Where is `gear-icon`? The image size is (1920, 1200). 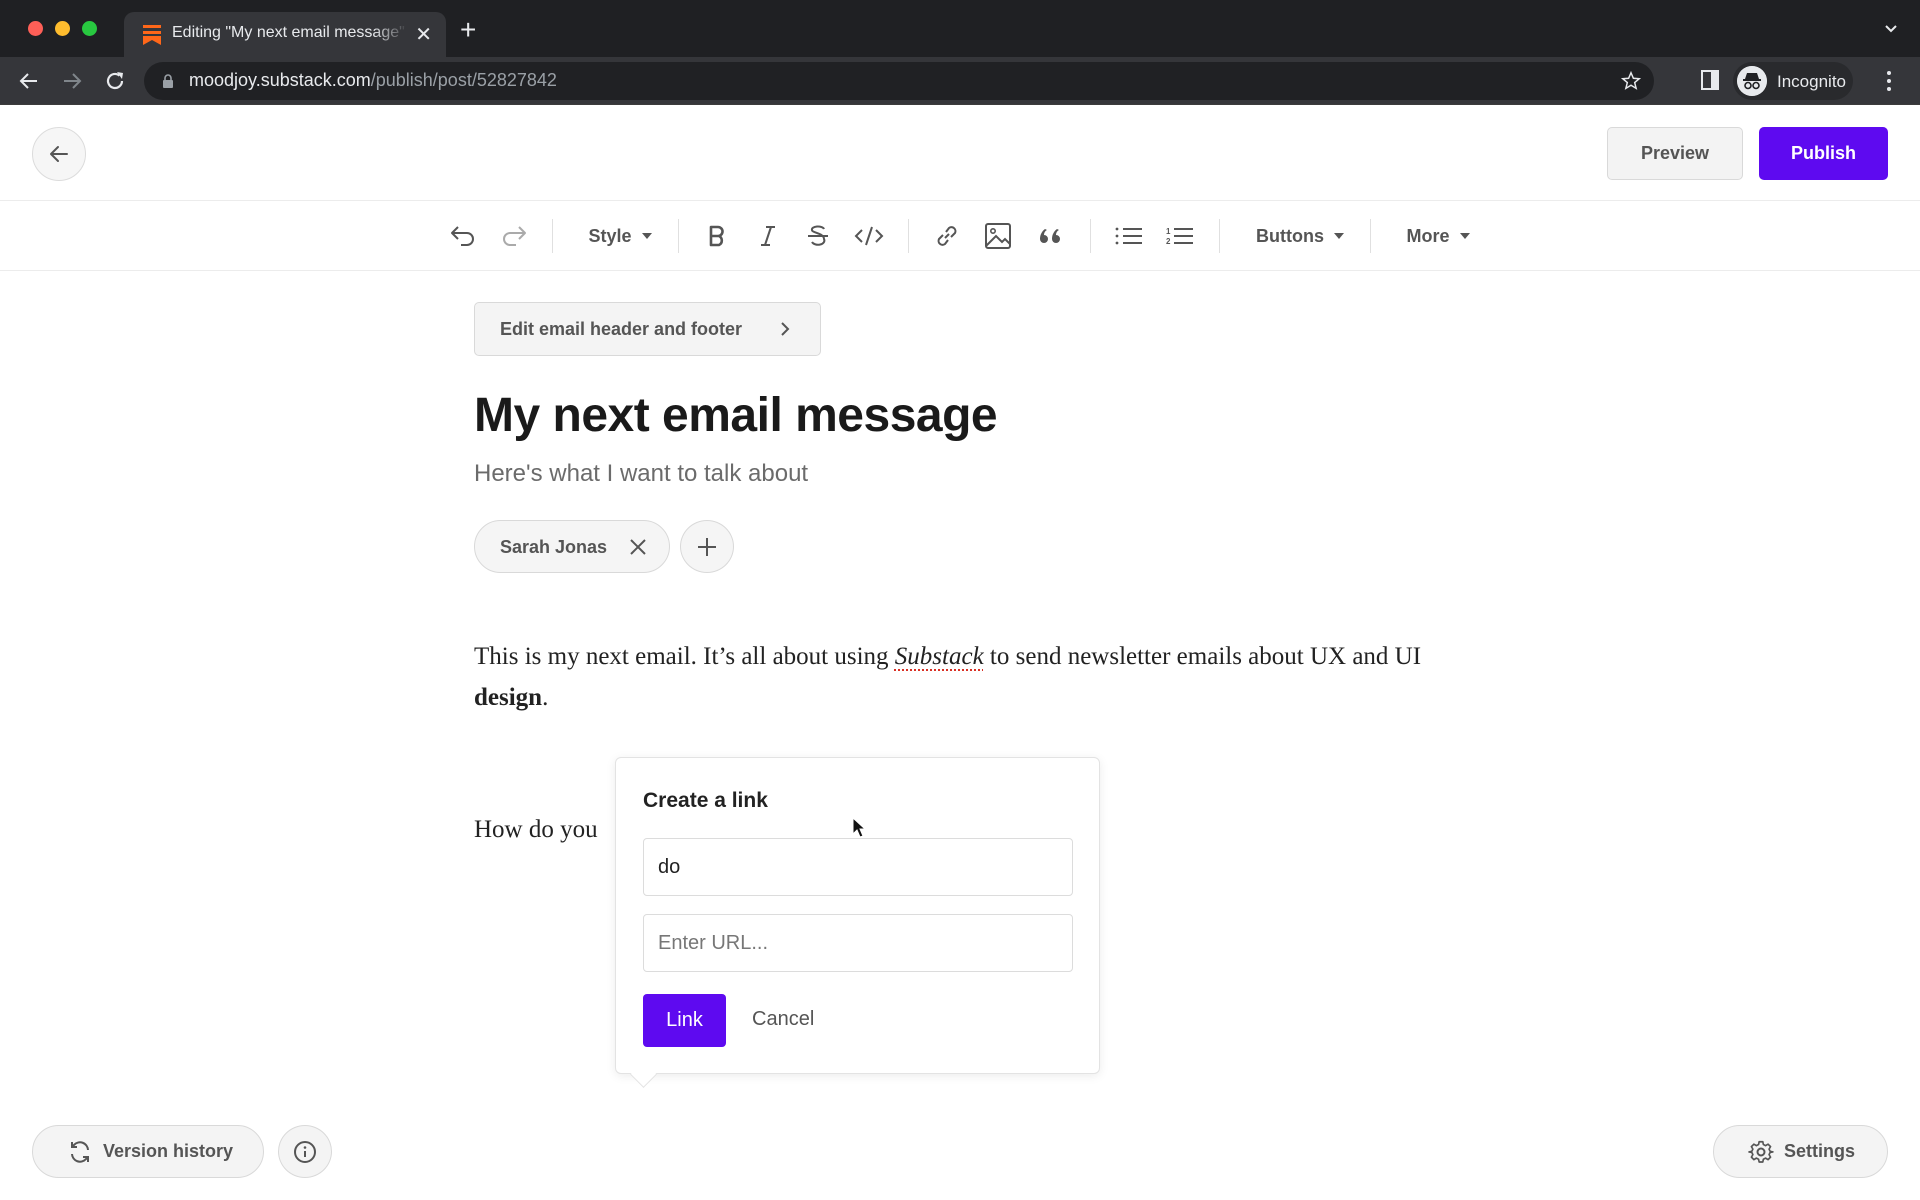
gear-icon is located at coordinates (1761, 1151).